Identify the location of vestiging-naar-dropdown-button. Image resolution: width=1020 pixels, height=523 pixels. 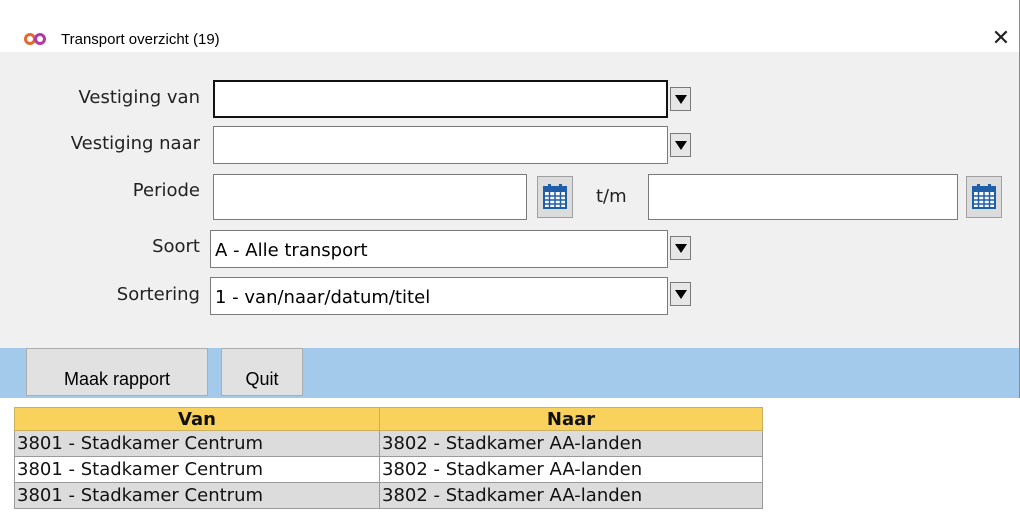
(680, 145).